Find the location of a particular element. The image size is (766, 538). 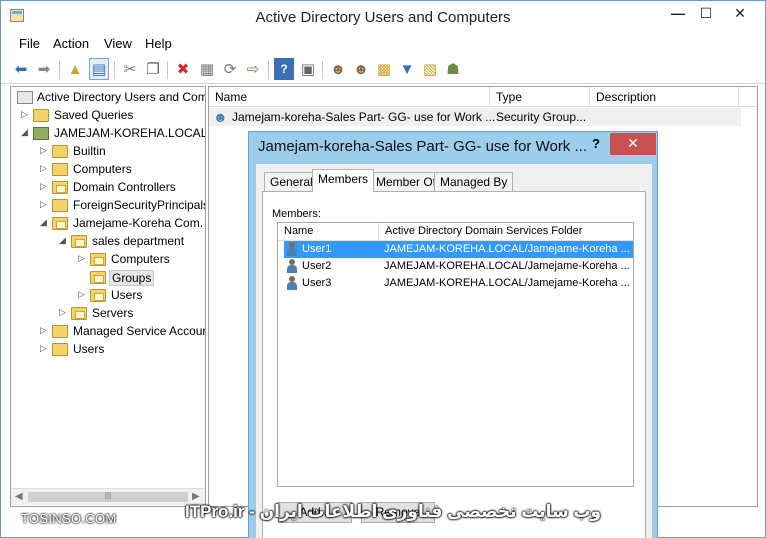

refresh-icon: ⟳ is located at coordinates (230, 69).